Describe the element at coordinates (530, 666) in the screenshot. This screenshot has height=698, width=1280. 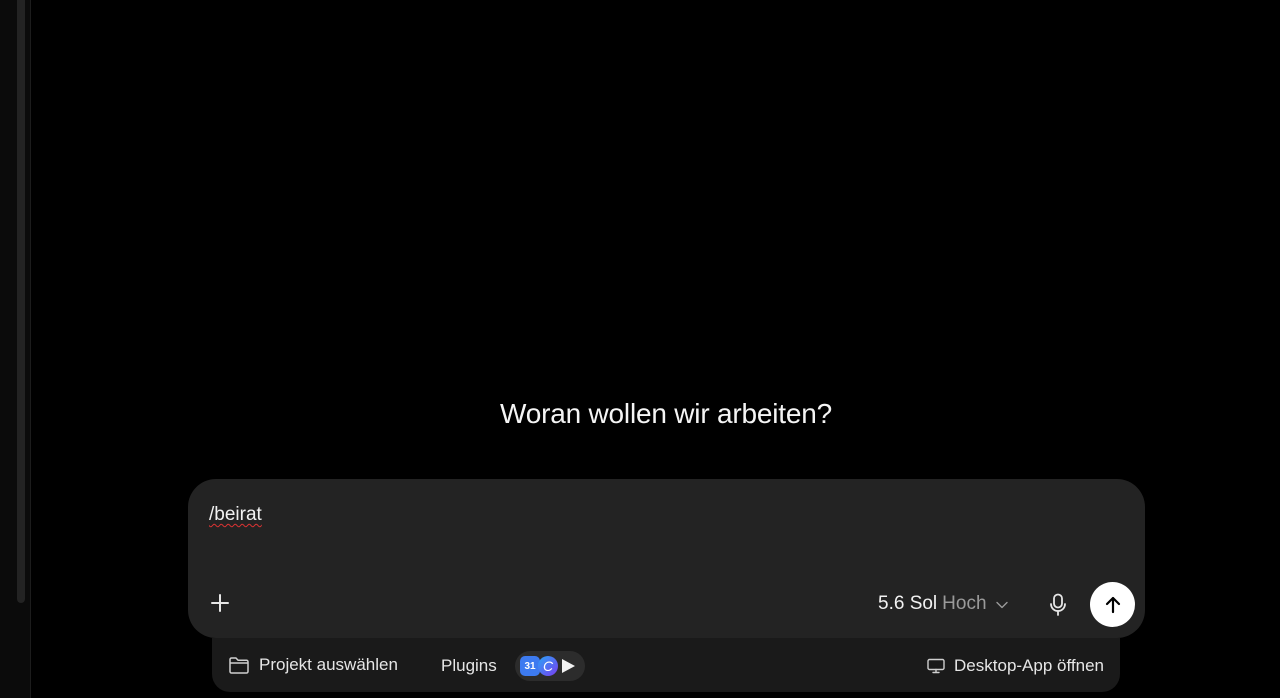
I see `calendar-plugin-icon: 31` at that location.